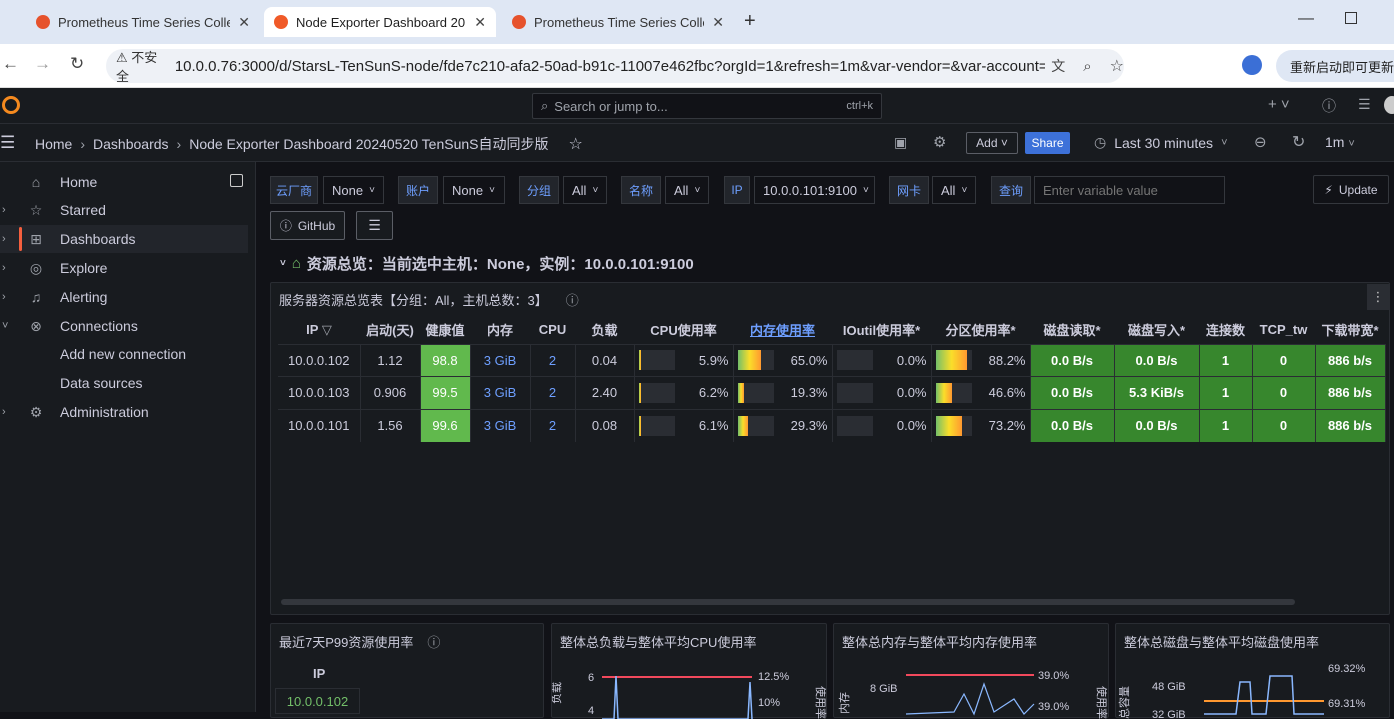 This screenshot has height=719, width=1394. What do you see at coordinates (539, 190) in the screenshot?
I see `var-label-group: 分组` at bounding box center [539, 190].